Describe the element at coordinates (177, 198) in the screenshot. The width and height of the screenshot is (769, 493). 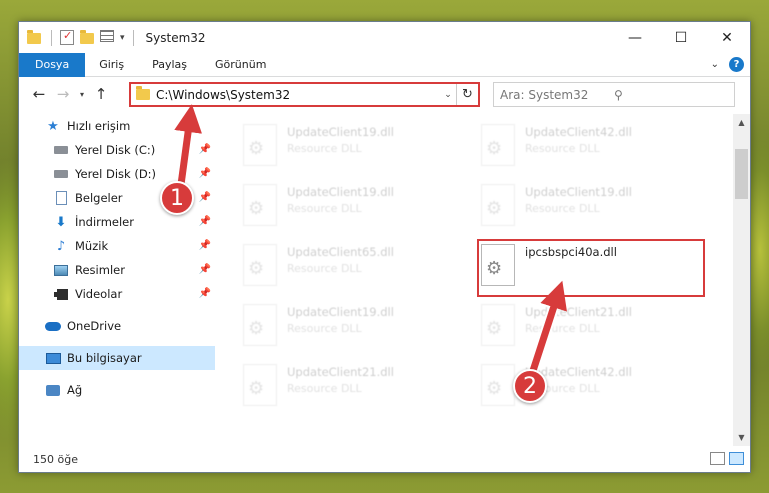
I see `step-badge-1: 1` at that location.